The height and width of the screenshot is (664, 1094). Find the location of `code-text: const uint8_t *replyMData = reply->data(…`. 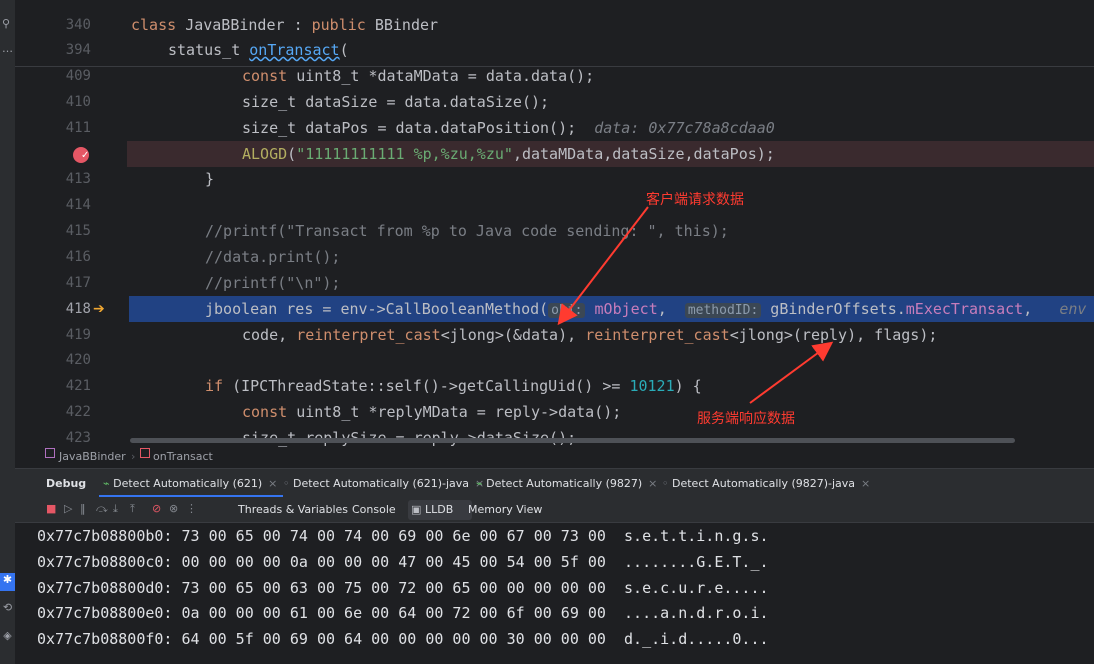

code-text: const uint8_t *replyMData = reply->data(… is located at coordinates (431, 412).